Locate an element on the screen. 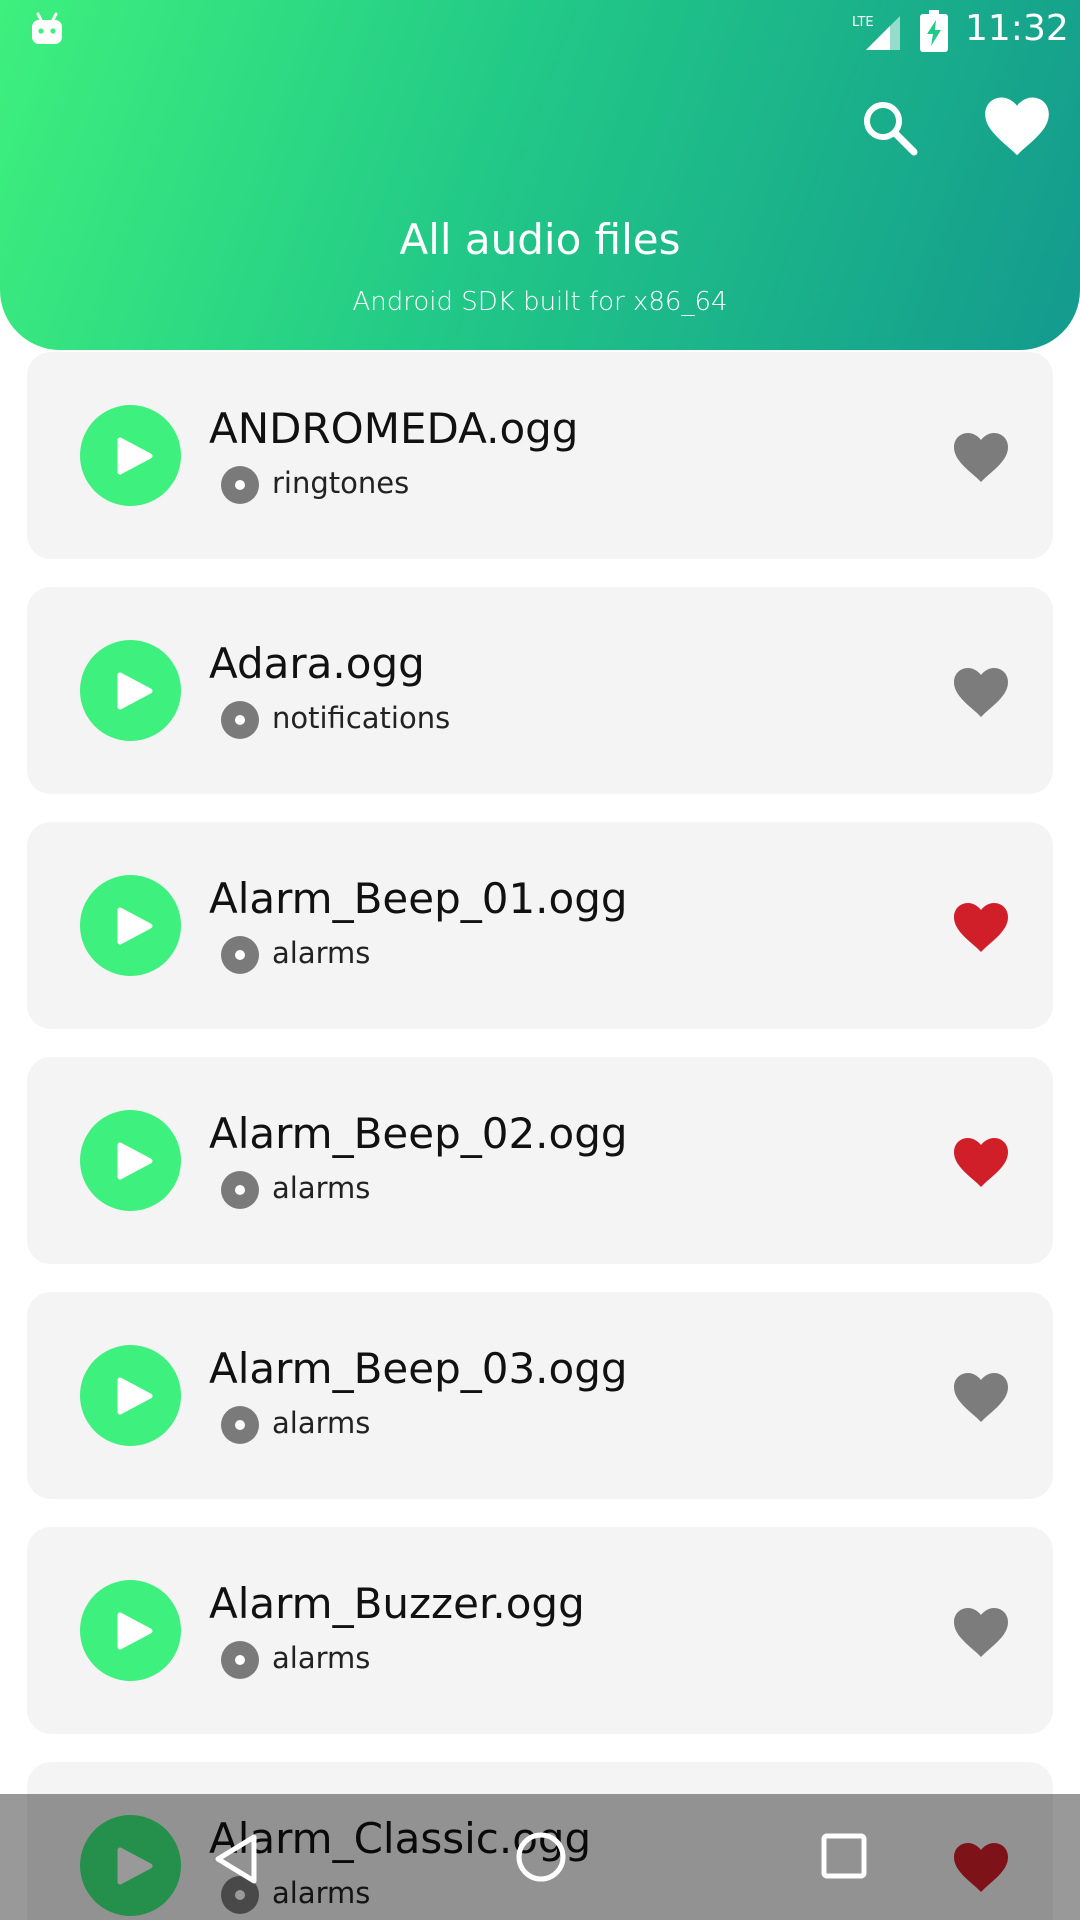 This screenshot has width=1080, height=1920. audio-list-item: Alarm_Beep_01.ogg alarms is located at coordinates (540, 925).